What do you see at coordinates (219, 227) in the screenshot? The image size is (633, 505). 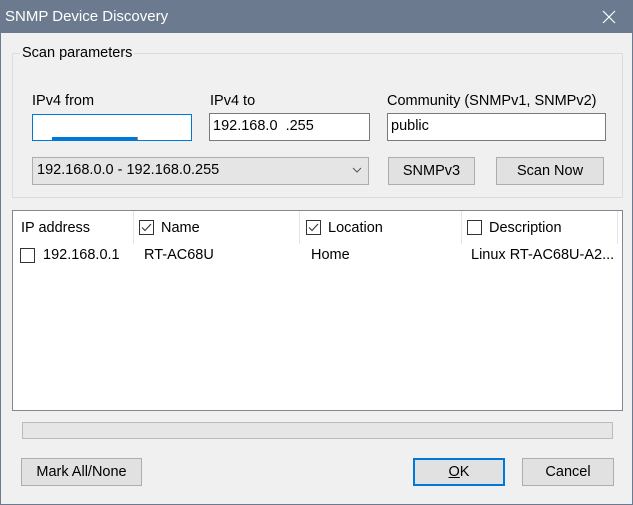 I see `column-name: Name` at bounding box center [219, 227].